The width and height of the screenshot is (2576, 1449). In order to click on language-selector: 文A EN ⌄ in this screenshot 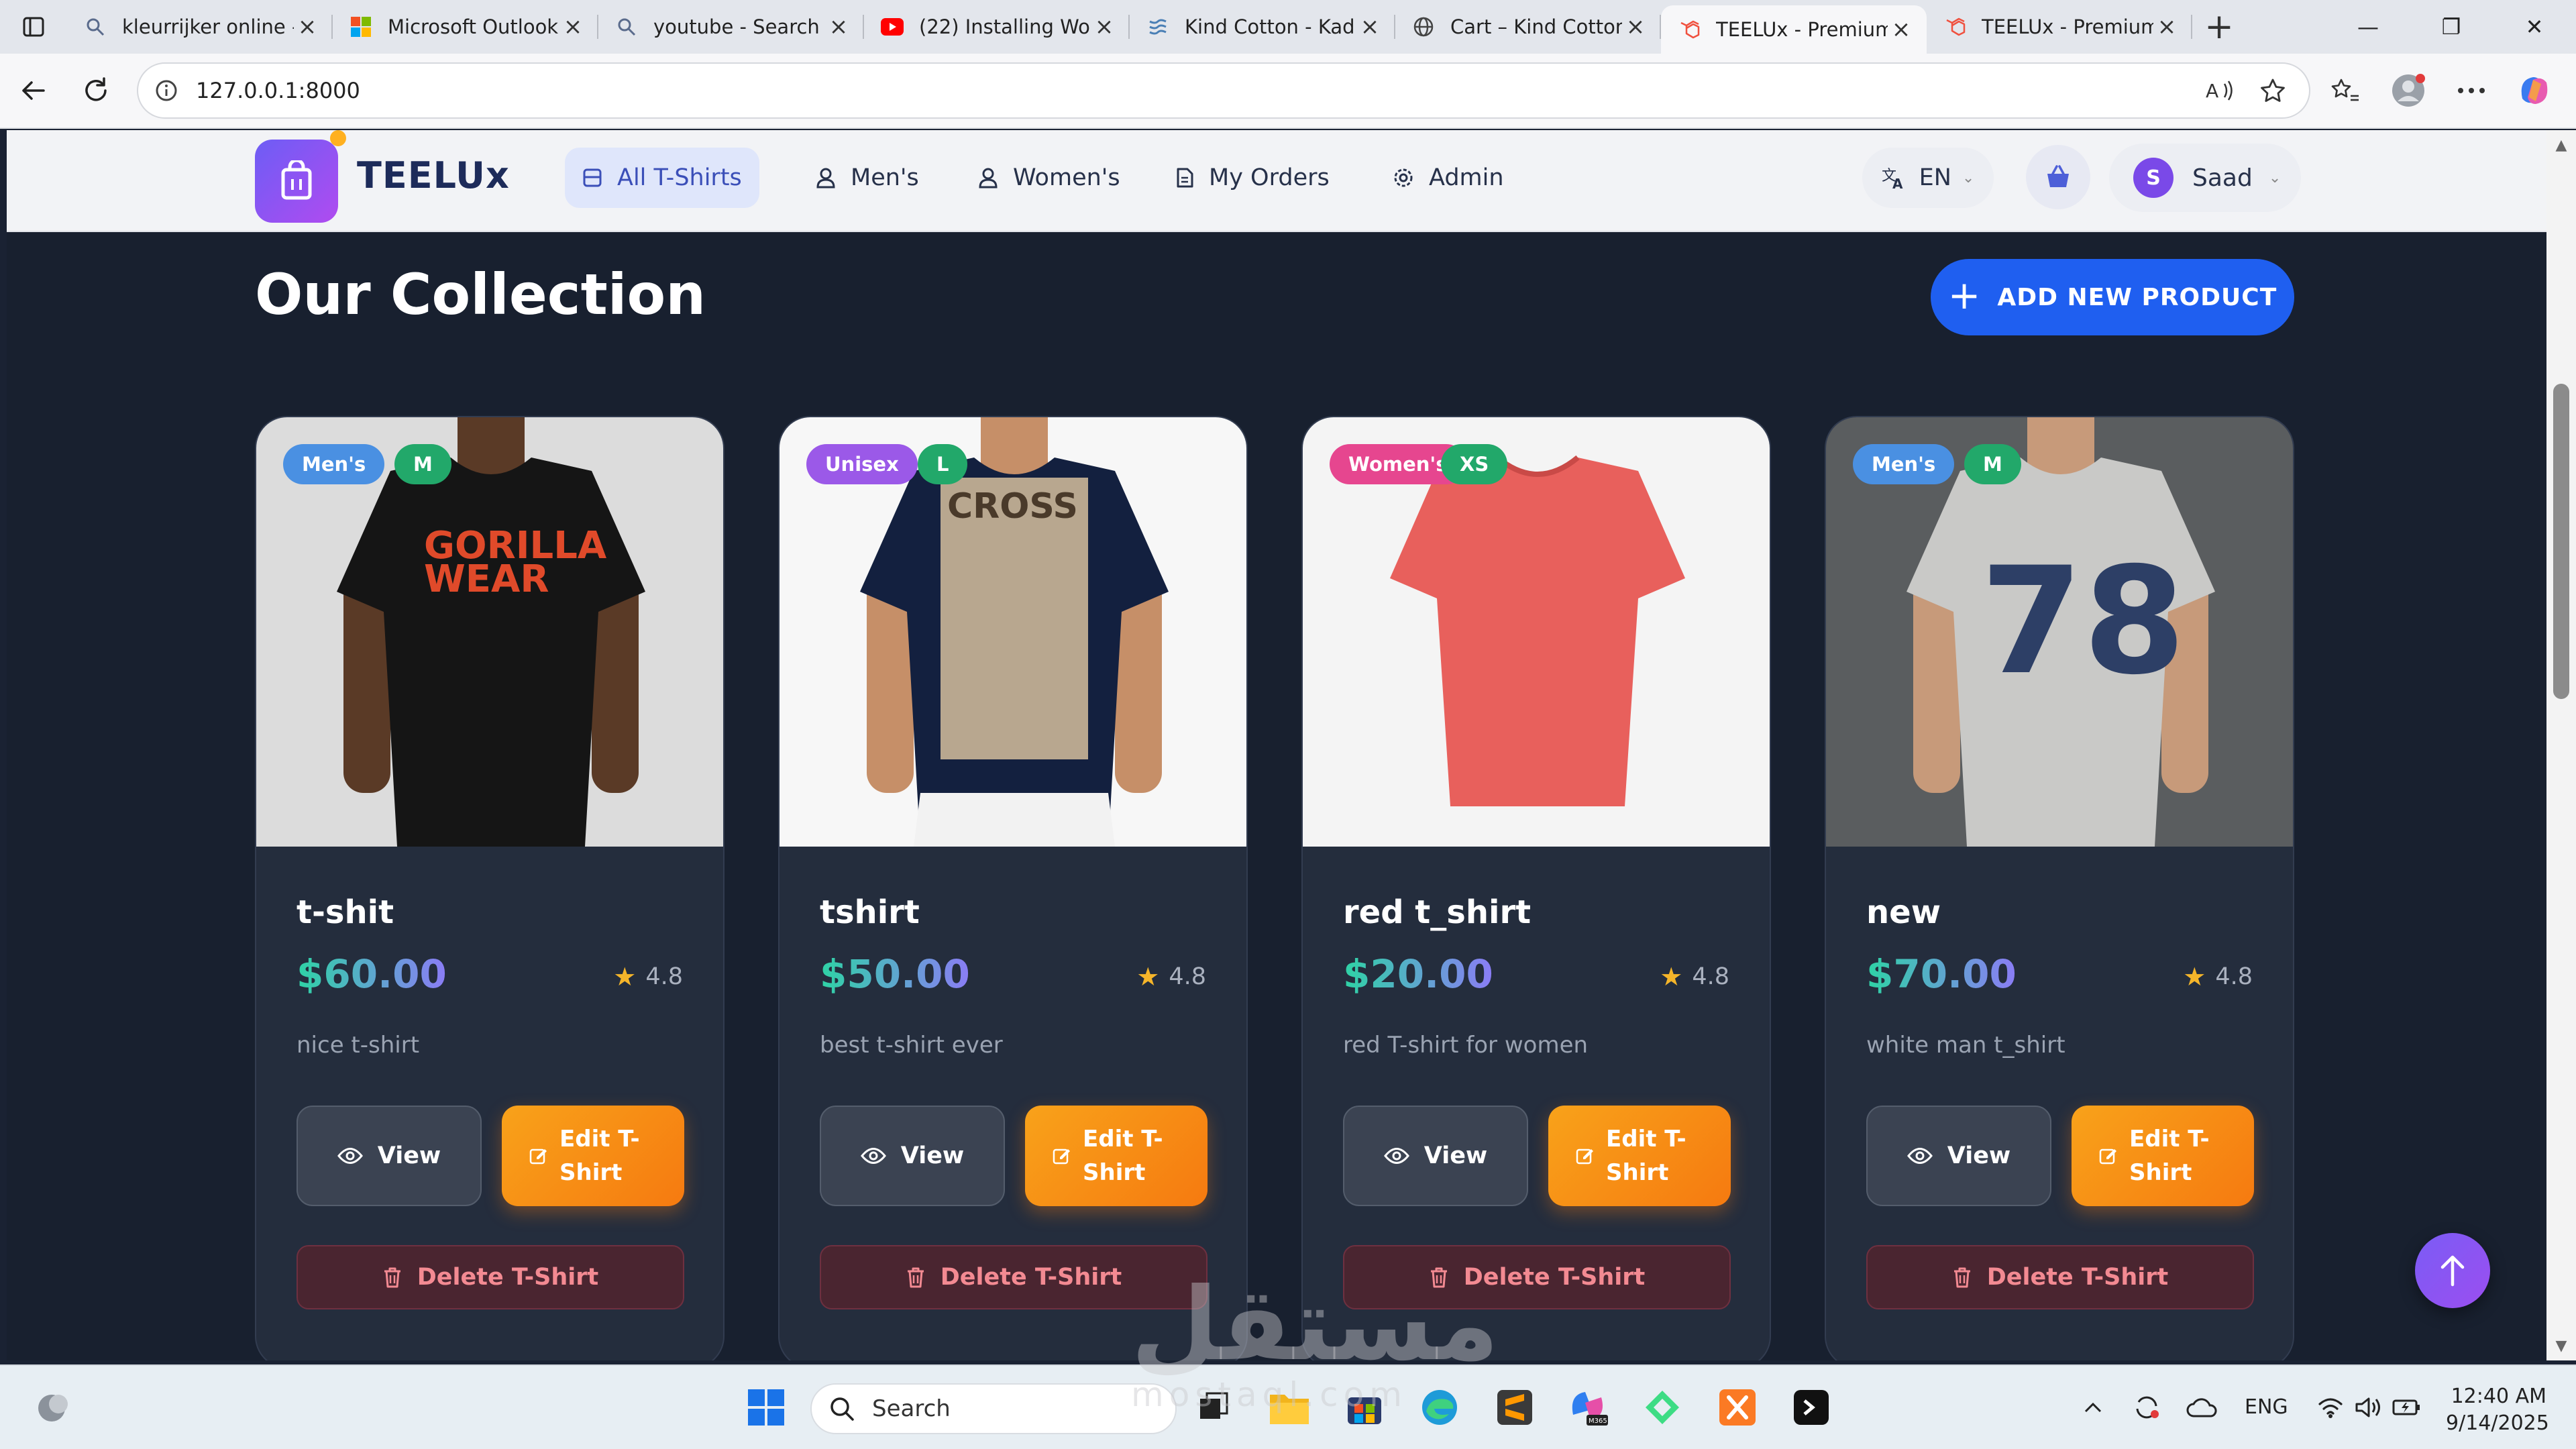, I will do `click(1928, 178)`.